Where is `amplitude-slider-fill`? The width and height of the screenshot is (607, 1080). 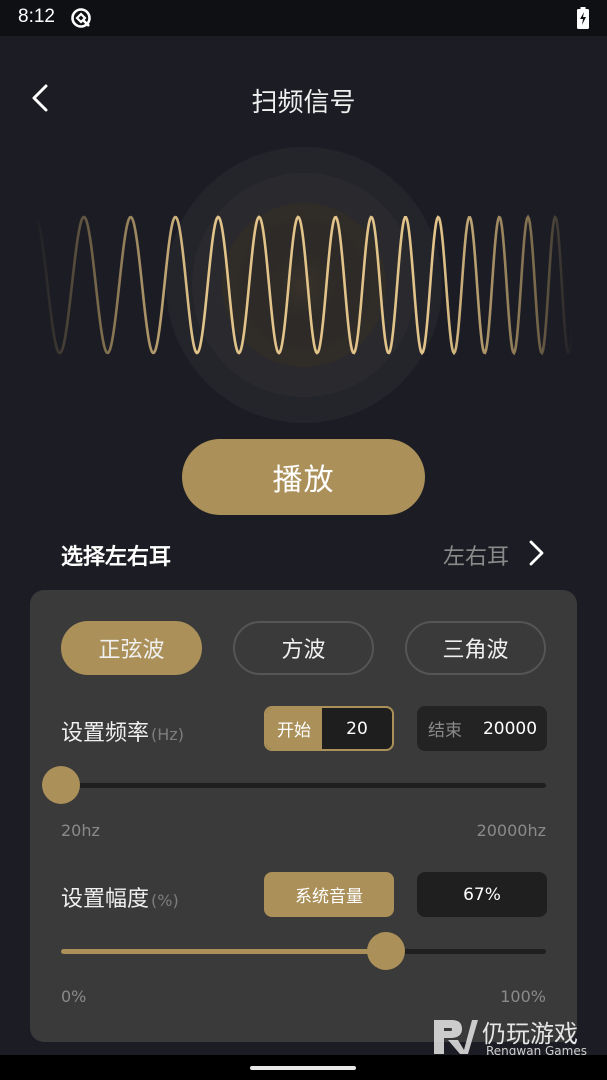 amplitude-slider-fill is located at coordinates (223, 951).